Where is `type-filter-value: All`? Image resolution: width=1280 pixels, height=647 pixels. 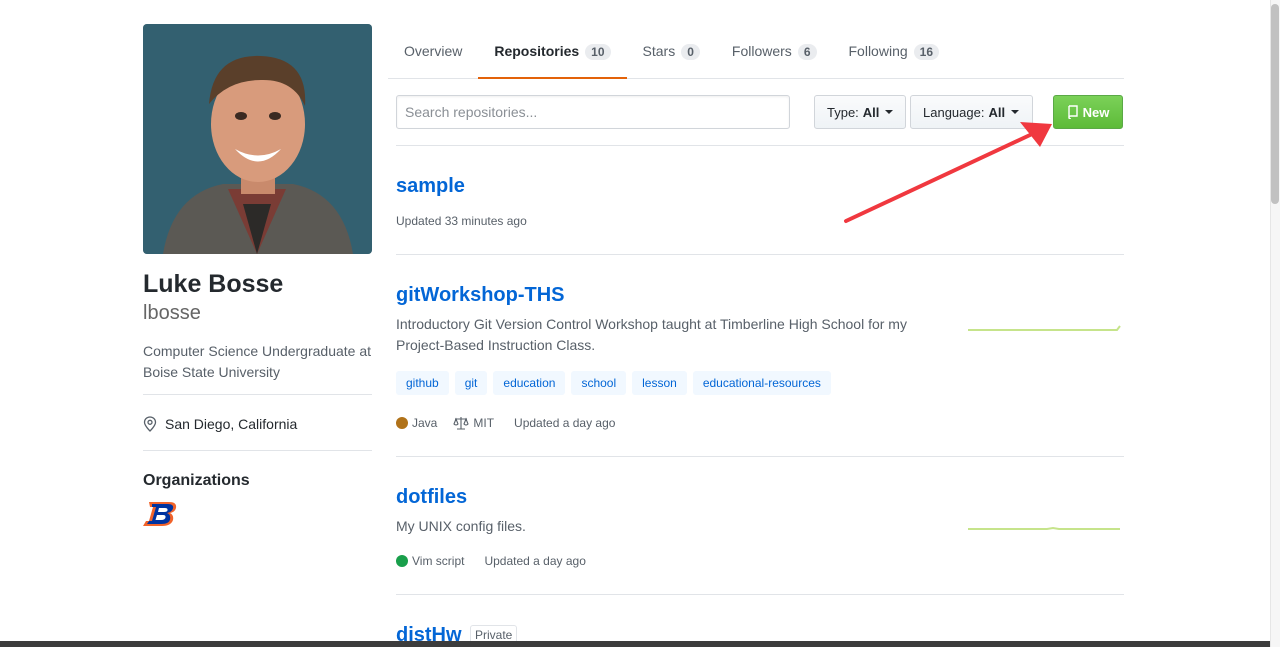
type-filter-value: All is located at coordinates (871, 112).